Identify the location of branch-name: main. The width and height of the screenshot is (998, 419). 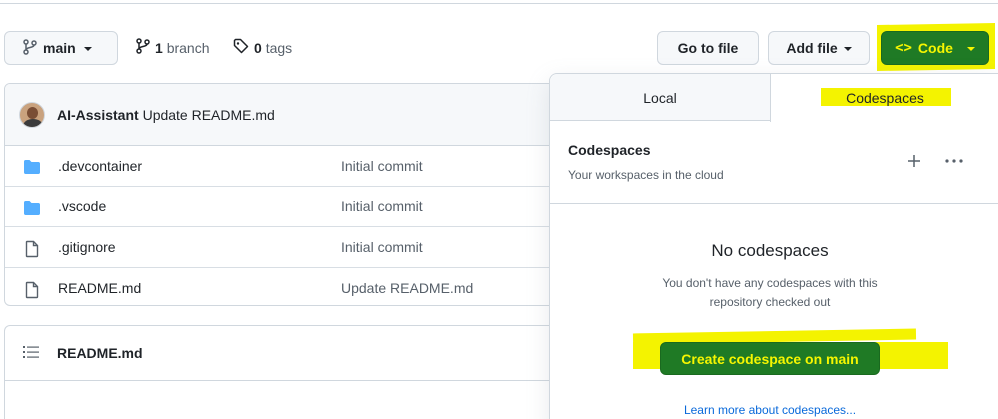
(59, 48).